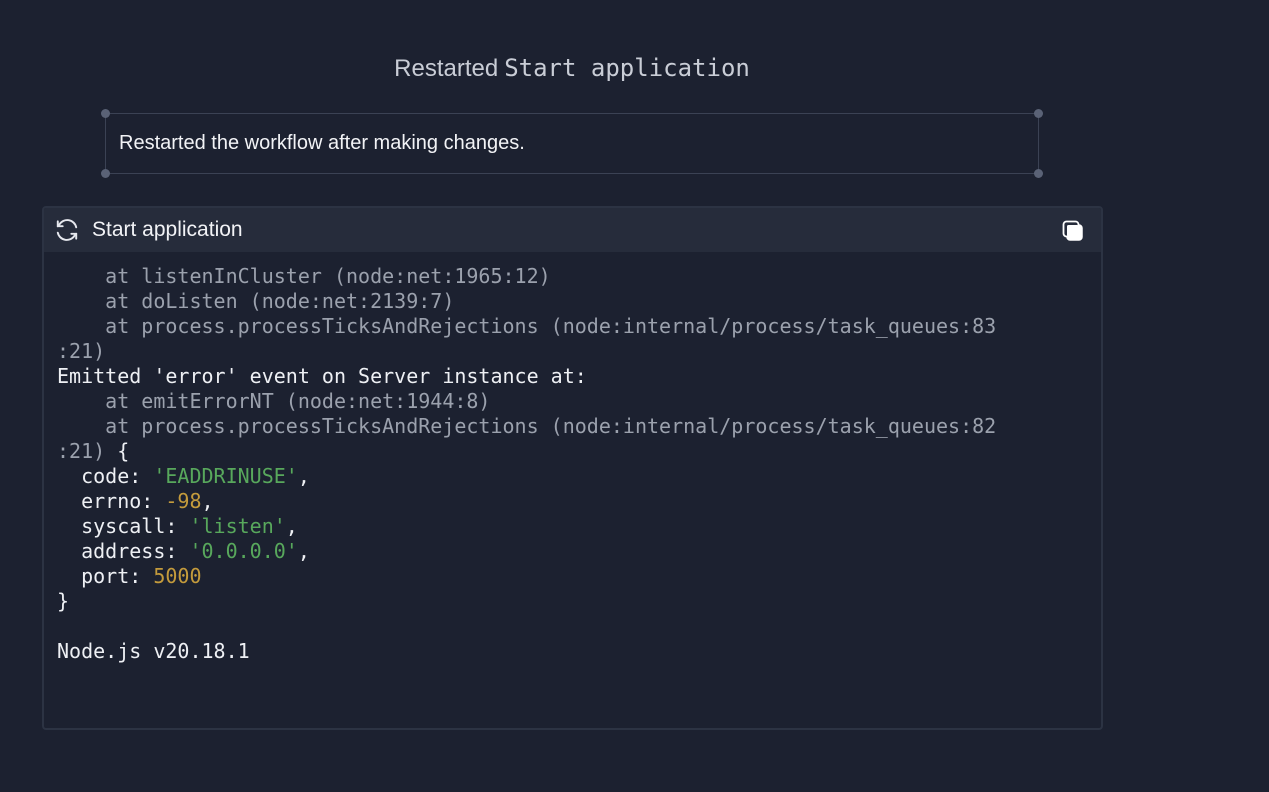 Image resolution: width=1269 pixels, height=792 pixels. What do you see at coordinates (167, 229) in the screenshot?
I see `console-panel-title: Start application` at bounding box center [167, 229].